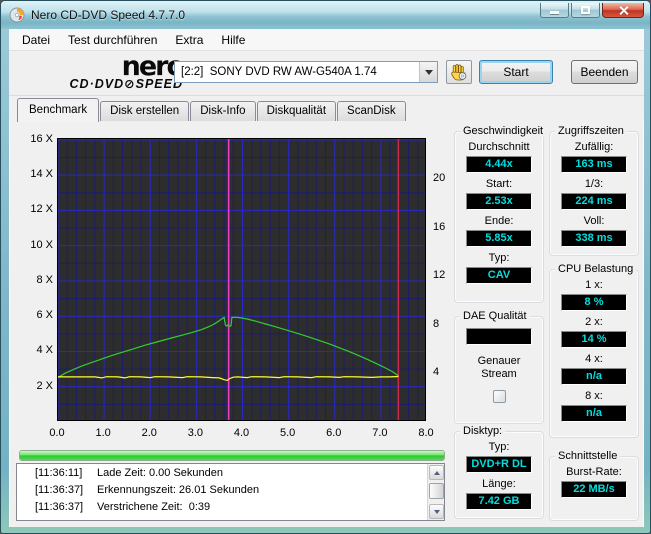  I want to click on panel-dae-qualitat: DAE Qualität Genauer Stream, so click(499, 367).